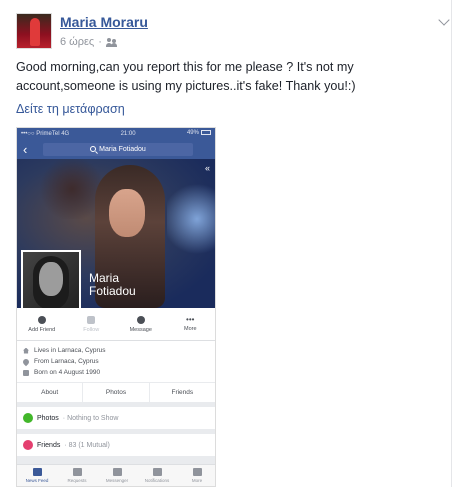 The width and height of the screenshot is (452, 487). What do you see at coordinates (199, 133) in the screenshot?
I see `battery-indicator: 49%` at bounding box center [199, 133].